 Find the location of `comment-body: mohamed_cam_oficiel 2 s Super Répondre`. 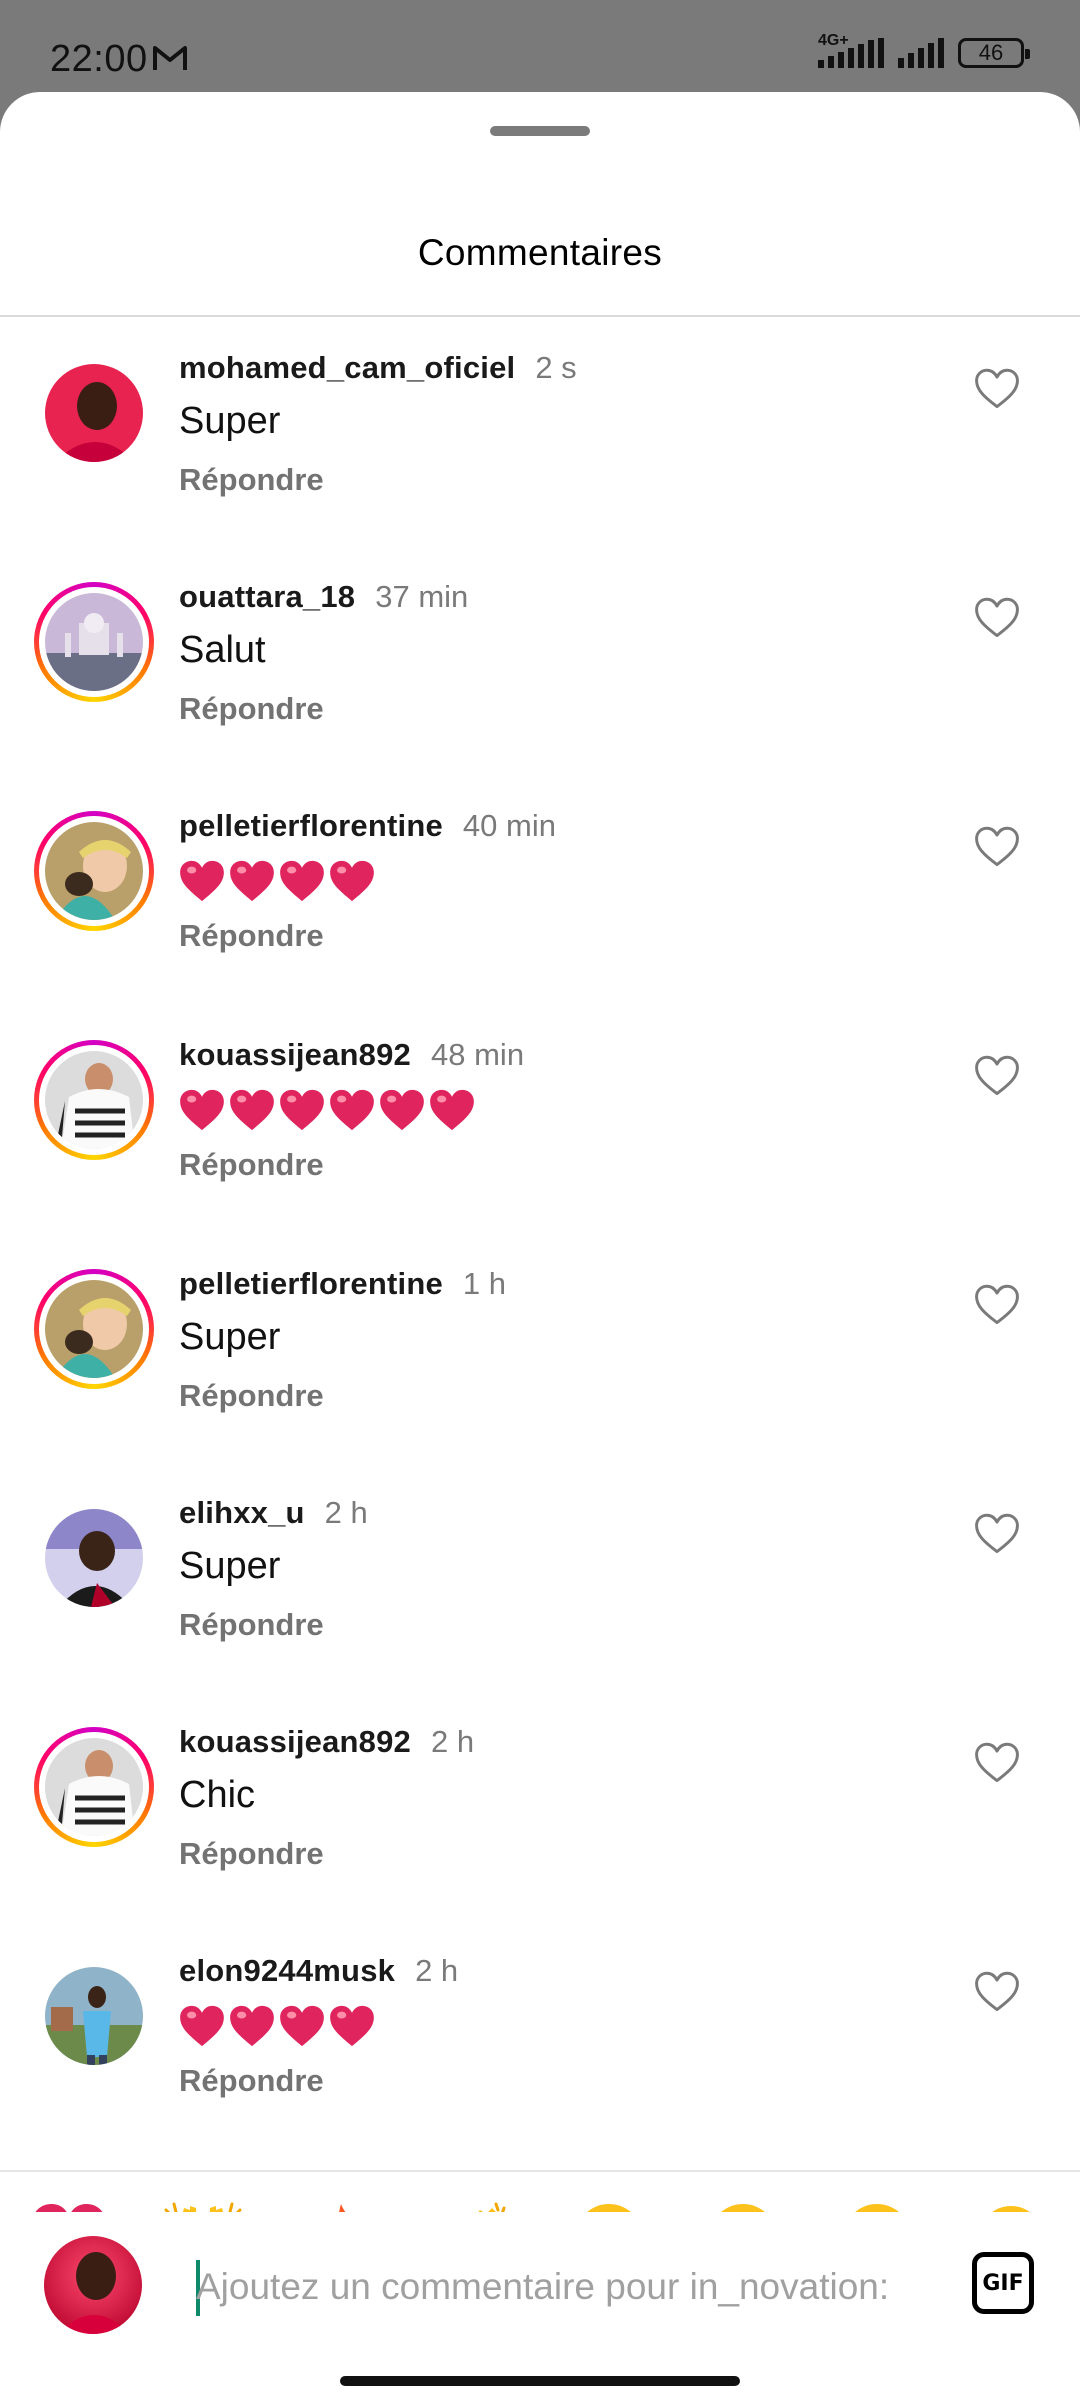

comment-body: mohamed_cam_oficiel 2 s Super Répondre is located at coordinates (559, 424).